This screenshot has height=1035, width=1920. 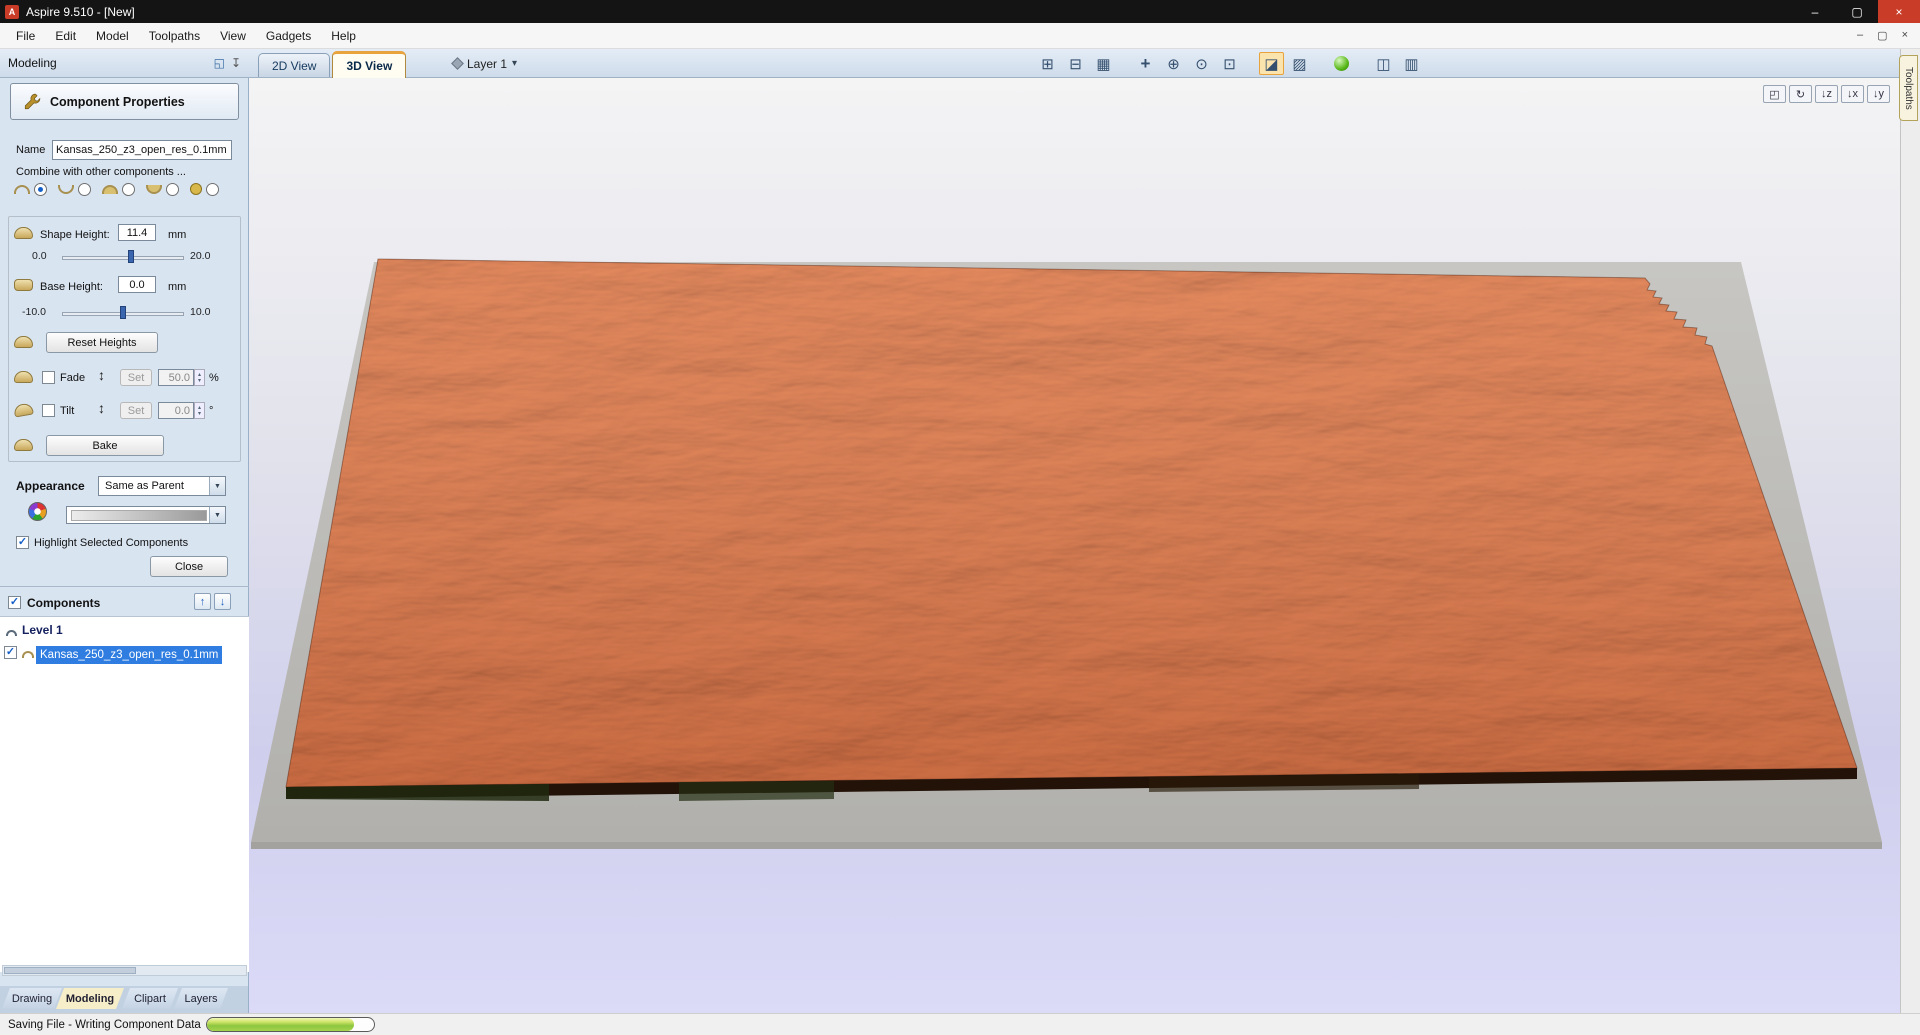 I want to click on mdi-close-icon: ×, so click(x=1905, y=35).